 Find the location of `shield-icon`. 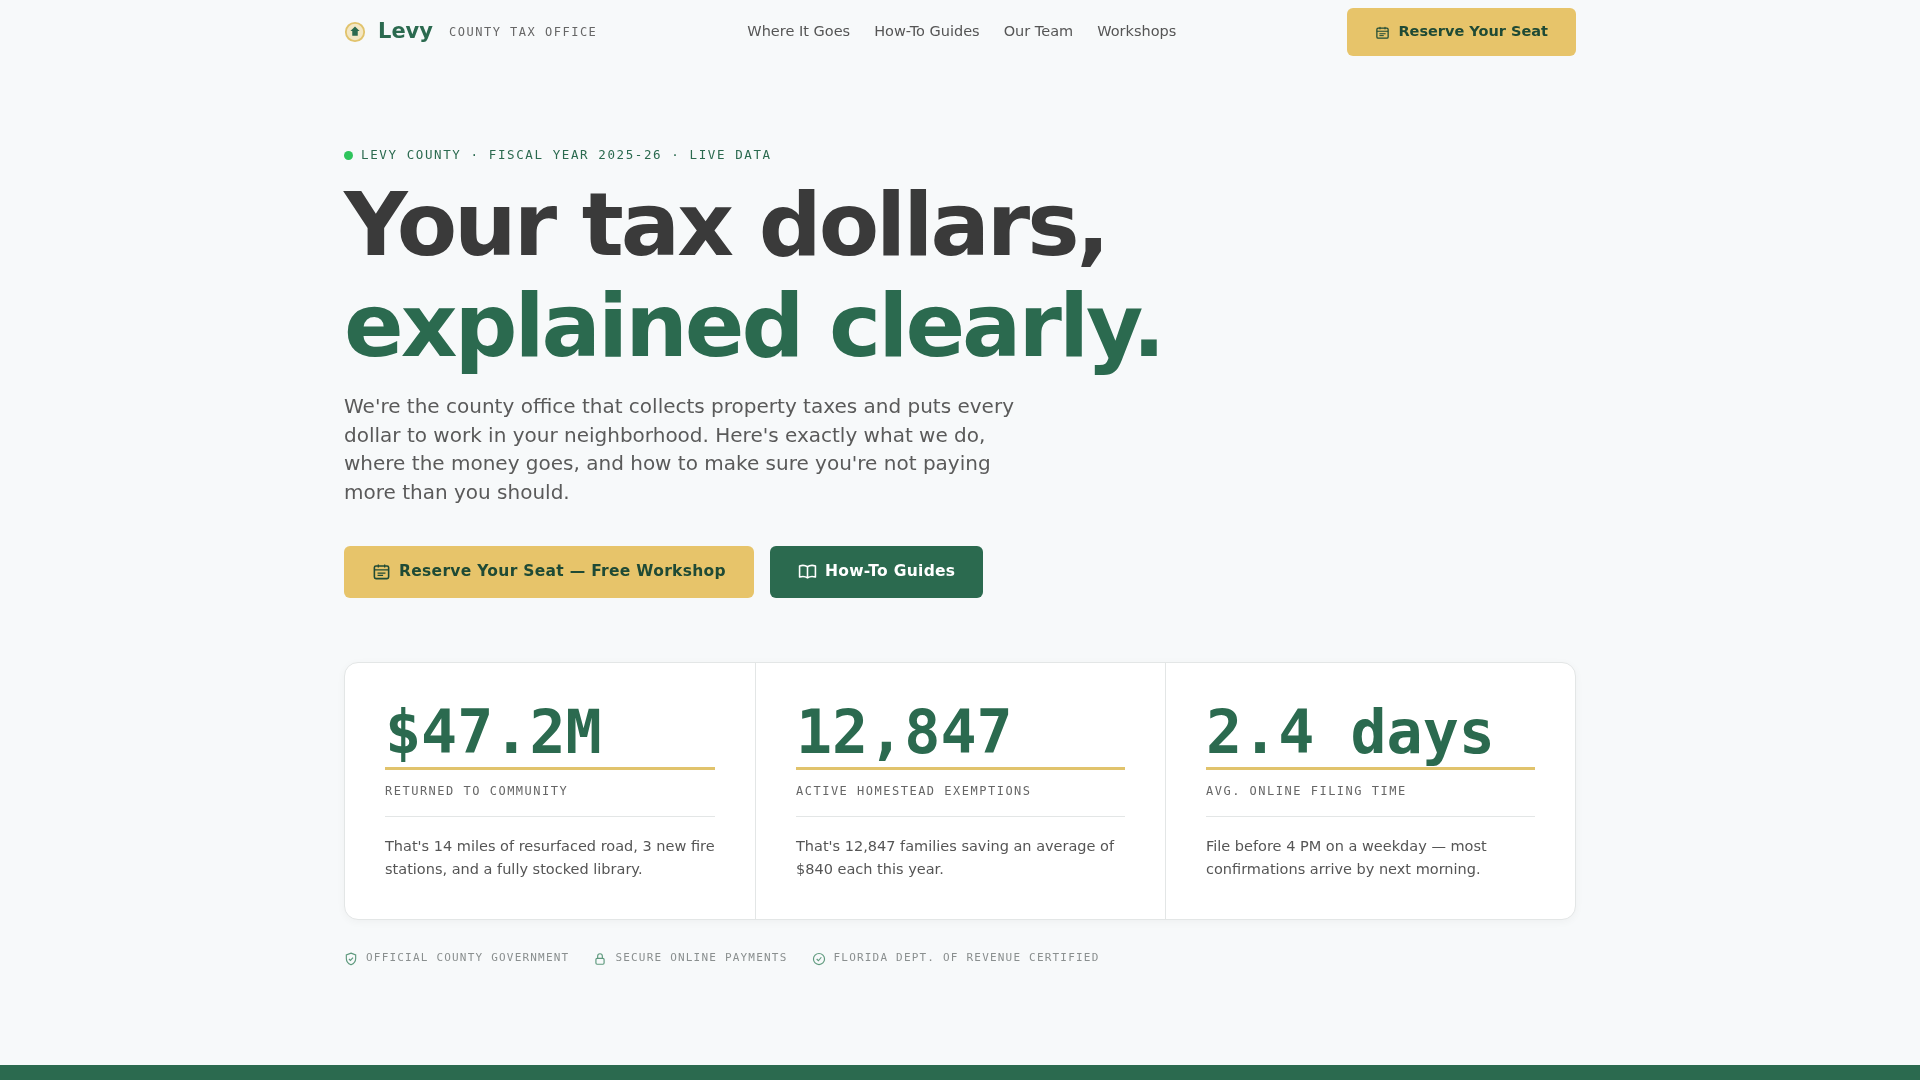

shield-icon is located at coordinates (351, 958).